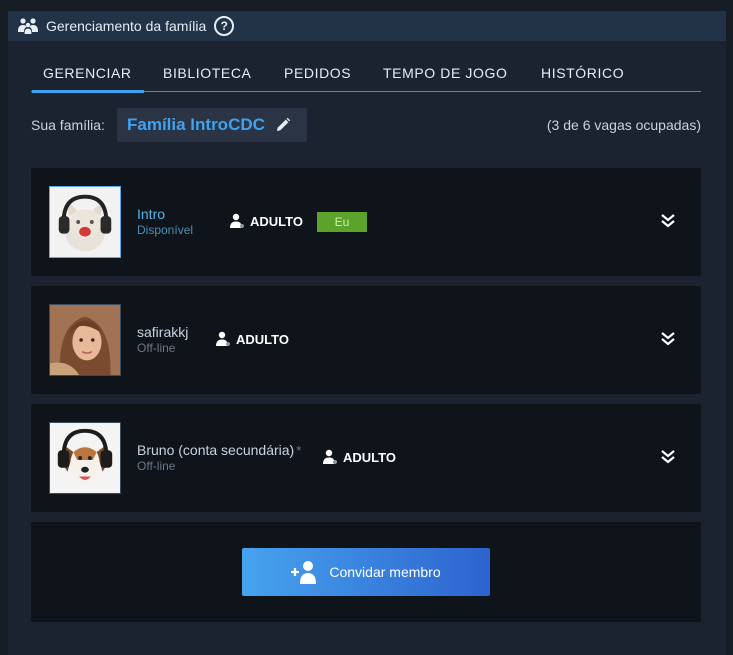 This screenshot has width=733, height=655. What do you see at coordinates (299, 450) in the screenshot?
I see `secondary-account-marker: *` at bounding box center [299, 450].